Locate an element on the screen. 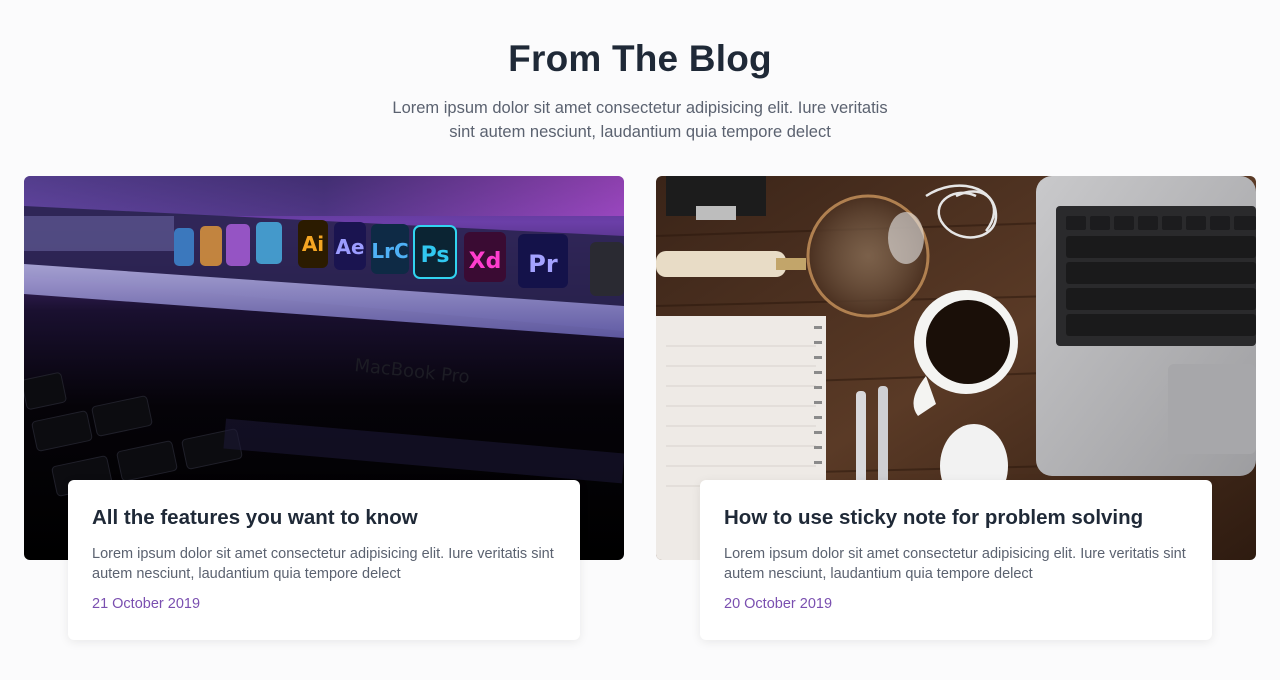  dock-app-label: Ai is located at coordinates (313, 244).